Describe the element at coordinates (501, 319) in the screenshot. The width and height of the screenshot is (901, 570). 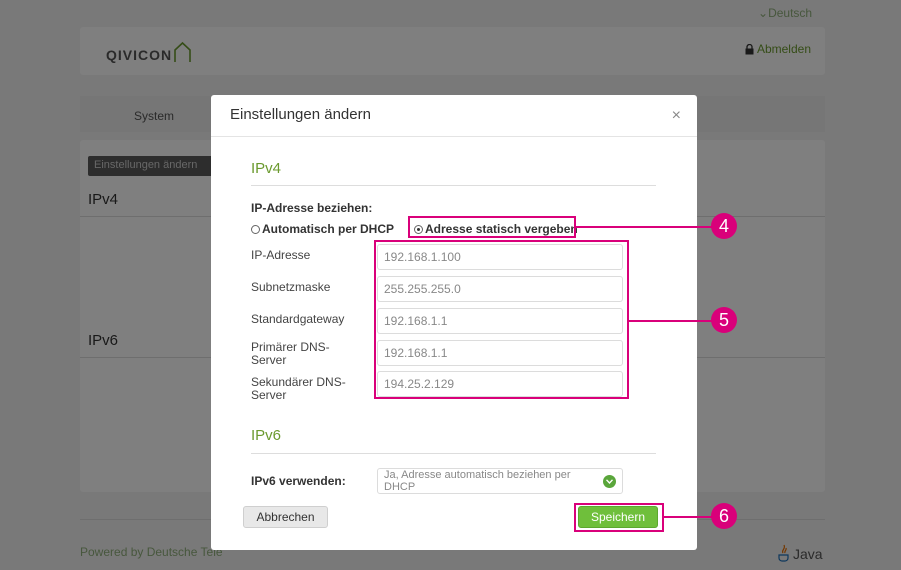
I see `highlight-ip-fields` at that location.